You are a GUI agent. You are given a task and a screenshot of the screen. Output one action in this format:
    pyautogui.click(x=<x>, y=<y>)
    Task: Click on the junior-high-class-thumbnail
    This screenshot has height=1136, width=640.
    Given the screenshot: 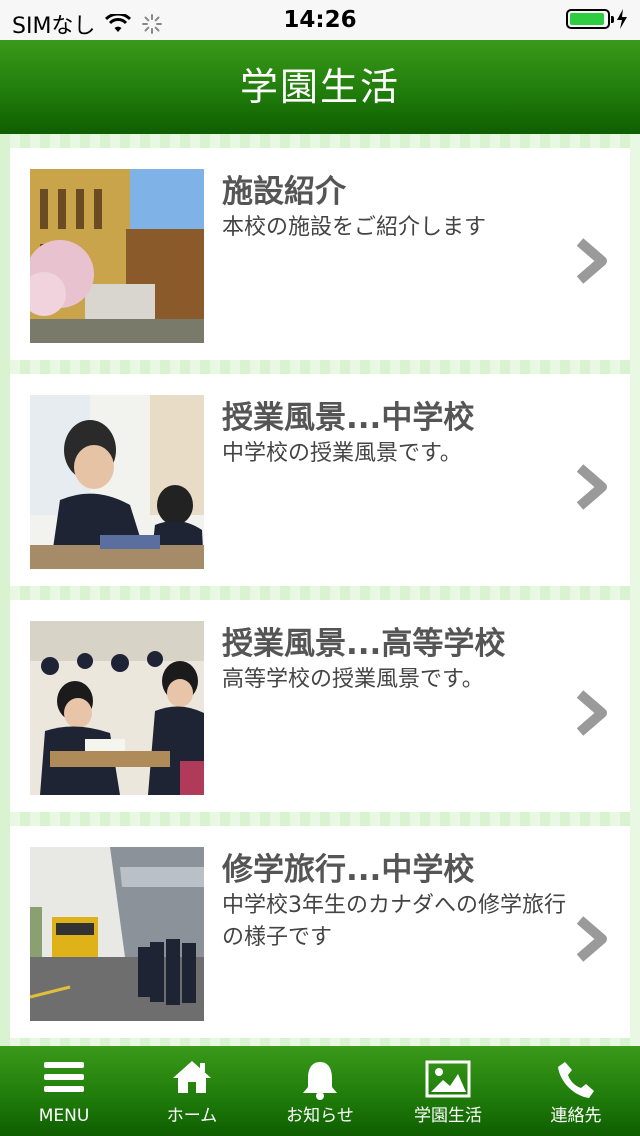 What is the action you would take?
    pyautogui.click(x=117, y=482)
    